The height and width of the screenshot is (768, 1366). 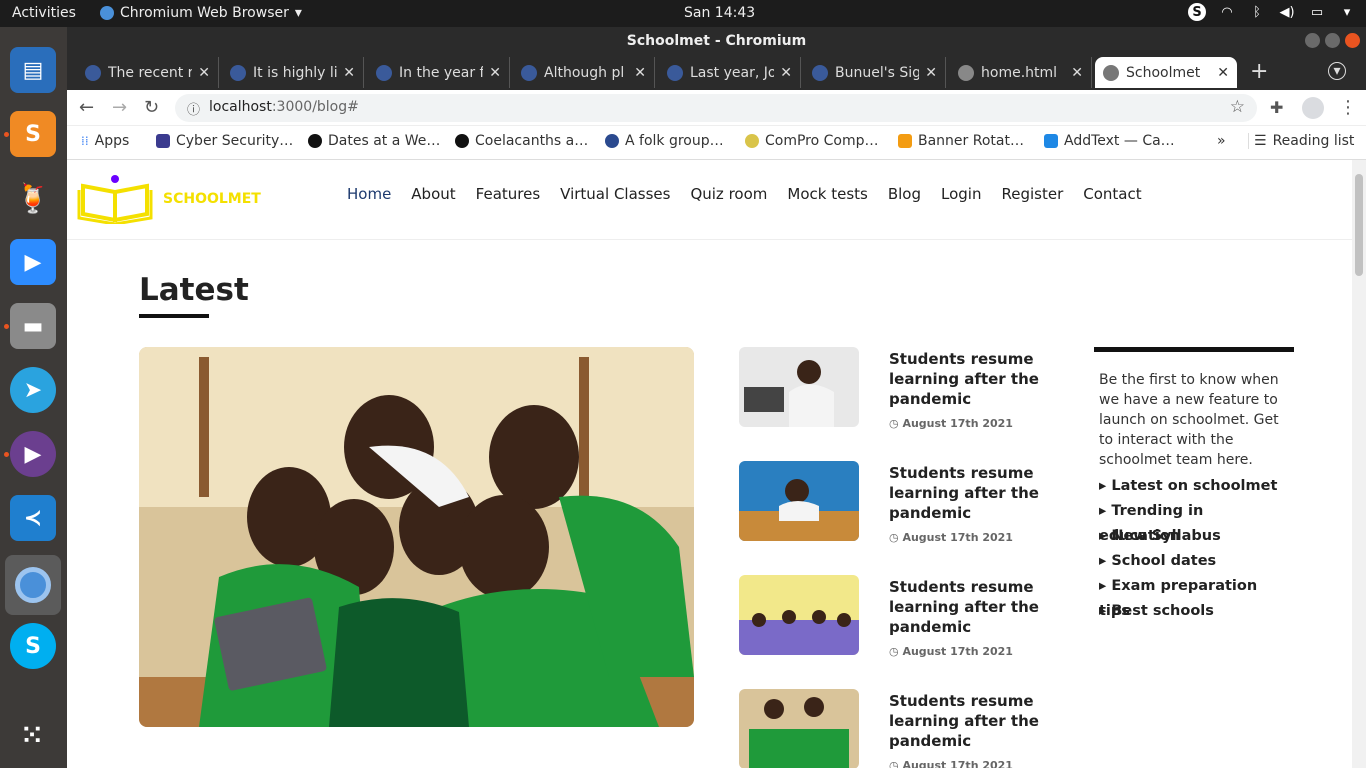 I want to click on new-tab-button: +, so click(x=1259, y=71).